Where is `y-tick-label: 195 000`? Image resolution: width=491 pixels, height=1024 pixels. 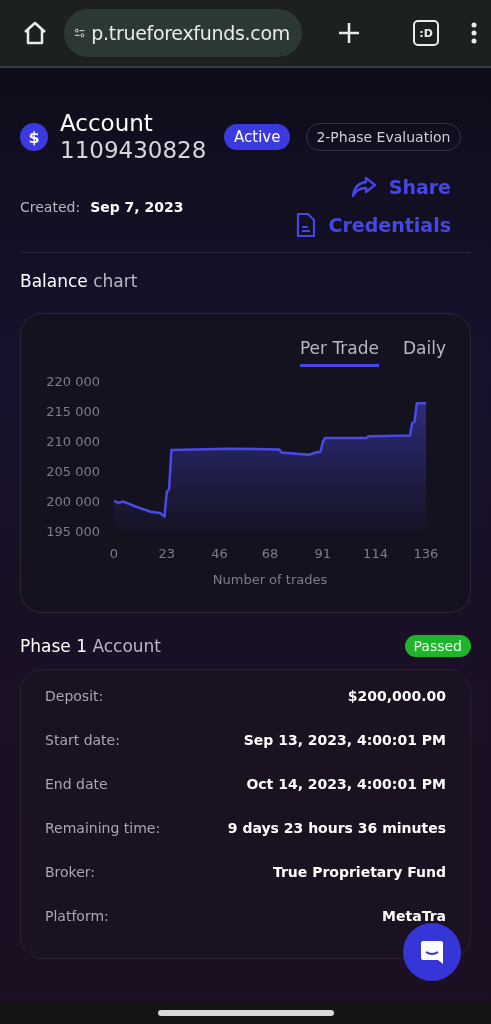
y-tick-label: 195 000 is located at coordinates (73, 531).